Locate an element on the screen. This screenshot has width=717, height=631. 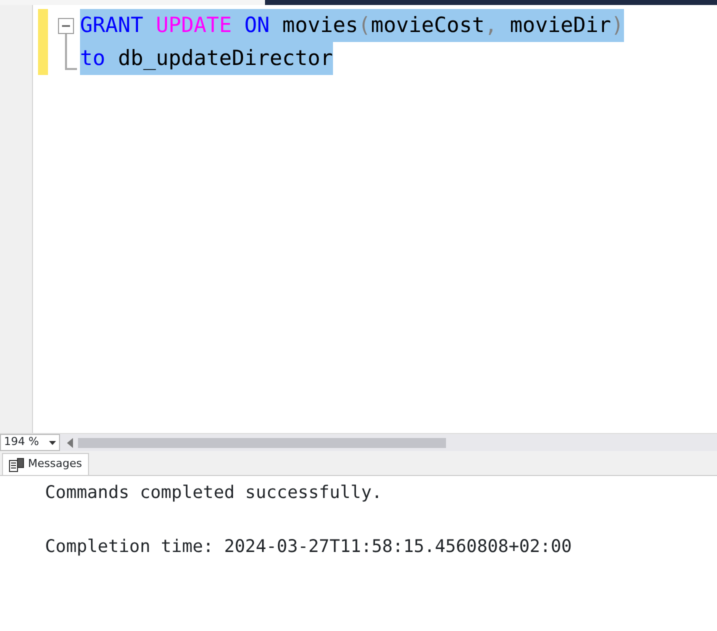
message-text: Commands completed successfully. is located at coordinates (214, 493).